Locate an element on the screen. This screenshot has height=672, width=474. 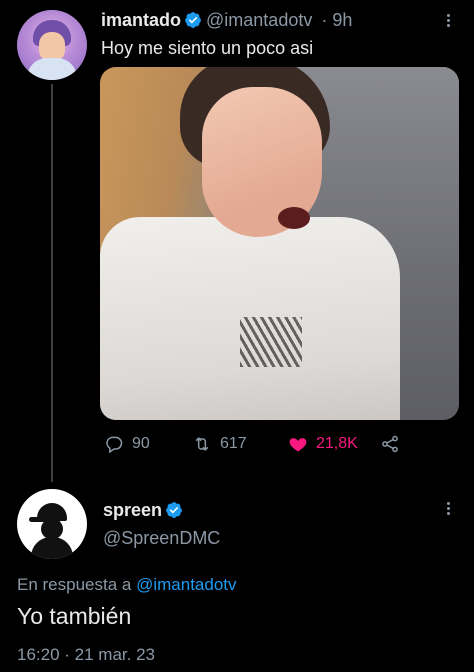
reply-prefix: En respuesta a is located at coordinates (74, 584).